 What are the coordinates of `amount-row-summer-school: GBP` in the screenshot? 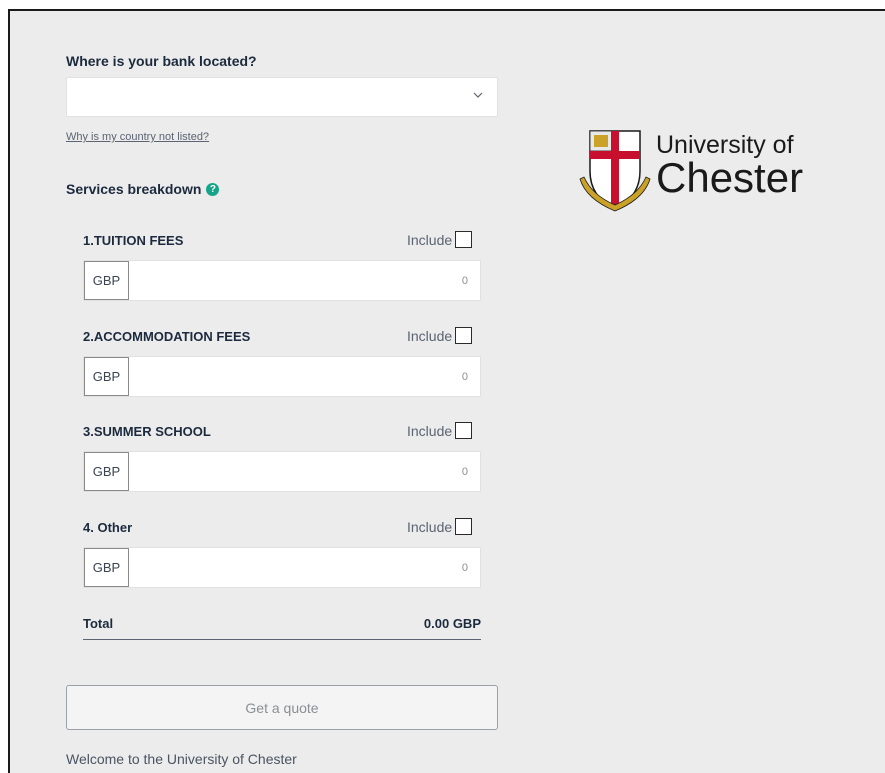 It's located at (282, 471).